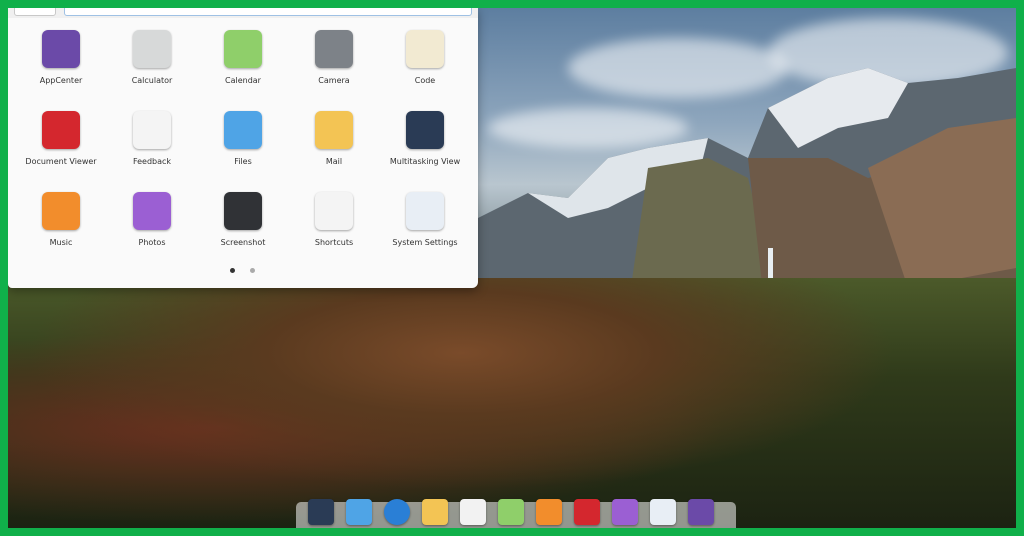 Image resolution: width=1024 pixels, height=536 pixels. What do you see at coordinates (61, 161) in the screenshot?
I see `app-label: Document Viewer` at bounding box center [61, 161].